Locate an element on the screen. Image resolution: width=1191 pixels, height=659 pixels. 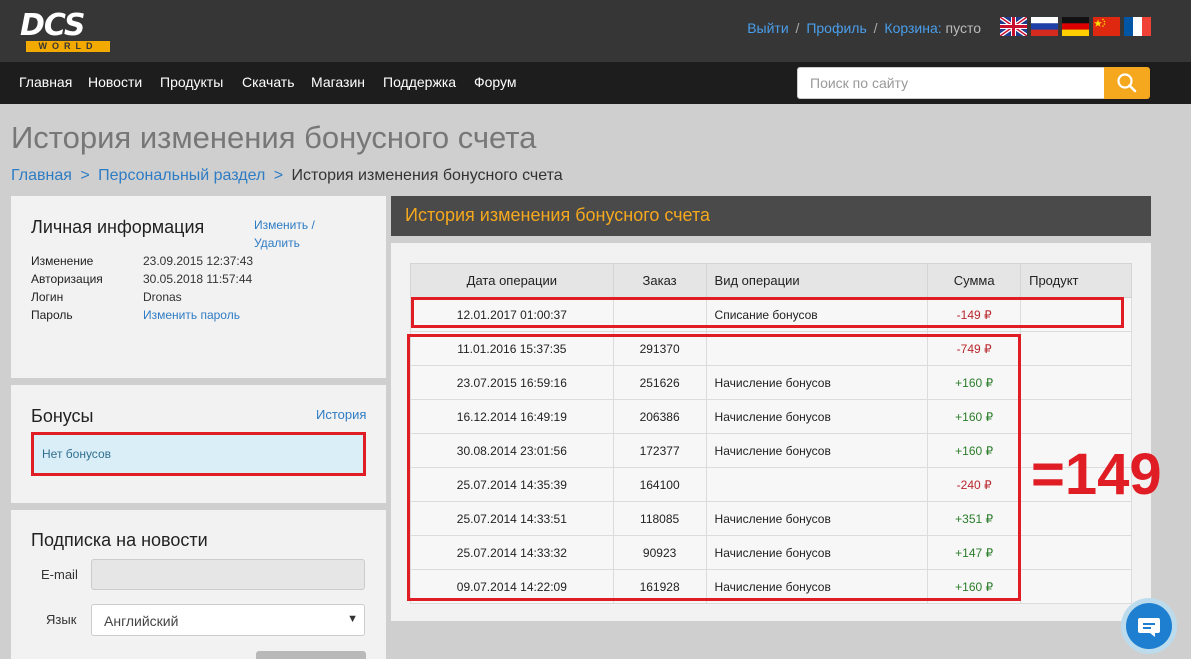
page-title: История изменения бонусного счета is located at coordinates (274, 137).